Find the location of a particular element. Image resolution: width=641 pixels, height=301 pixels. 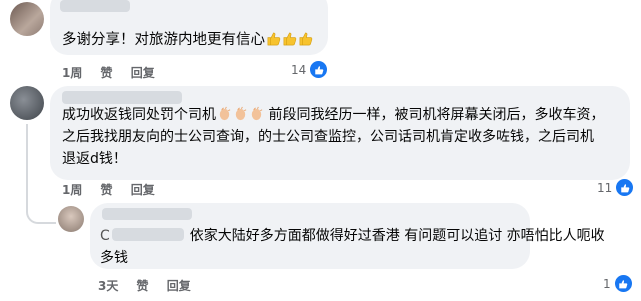

reaction-count: 1 is located at coordinates (618, 283).